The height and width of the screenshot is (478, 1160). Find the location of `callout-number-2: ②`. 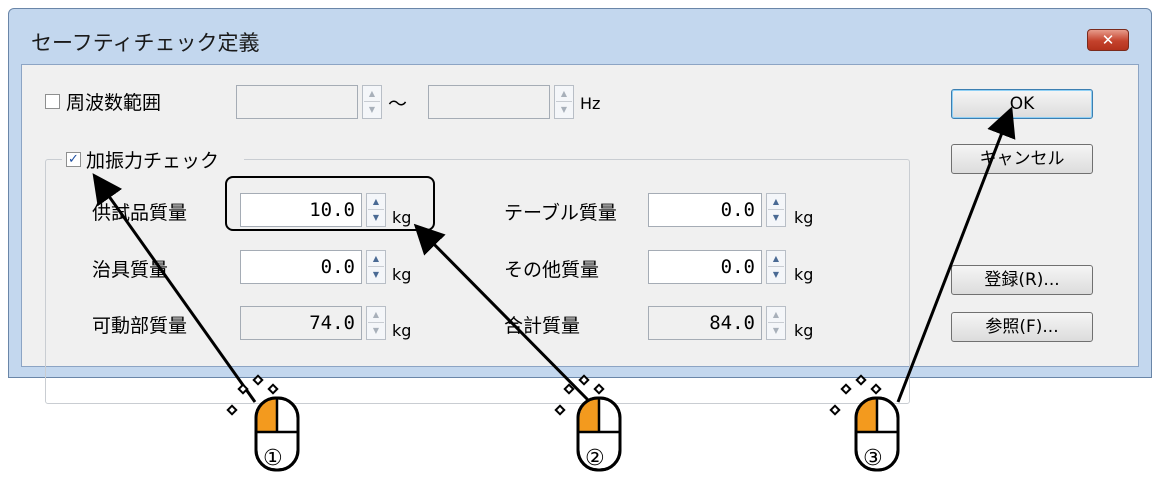

callout-number-2: ② is located at coordinates (595, 458).